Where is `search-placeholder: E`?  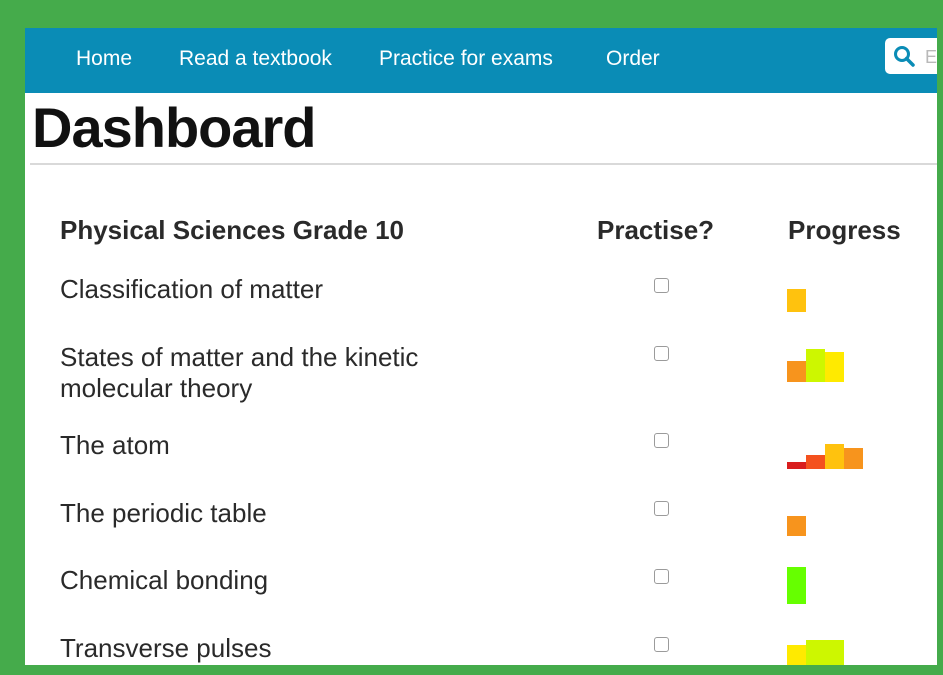 search-placeholder: E is located at coordinates (931, 57).